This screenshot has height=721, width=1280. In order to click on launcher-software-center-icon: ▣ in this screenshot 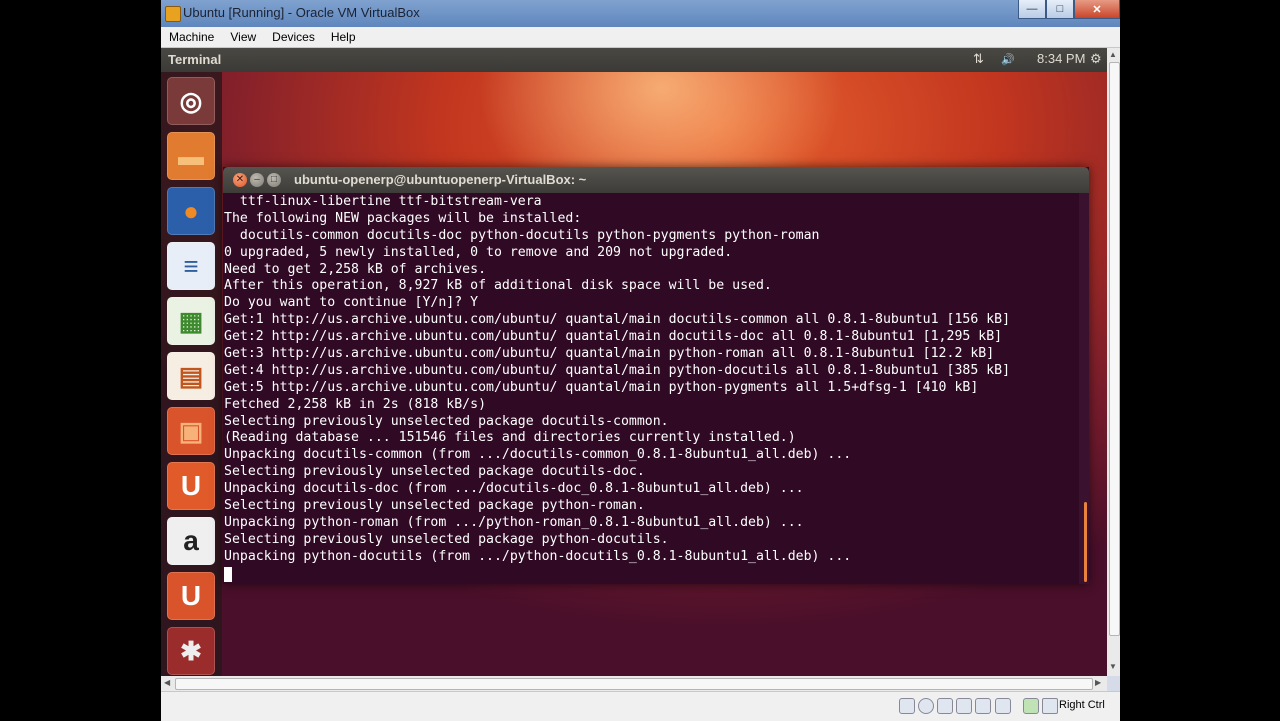, I will do `click(191, 431)`.